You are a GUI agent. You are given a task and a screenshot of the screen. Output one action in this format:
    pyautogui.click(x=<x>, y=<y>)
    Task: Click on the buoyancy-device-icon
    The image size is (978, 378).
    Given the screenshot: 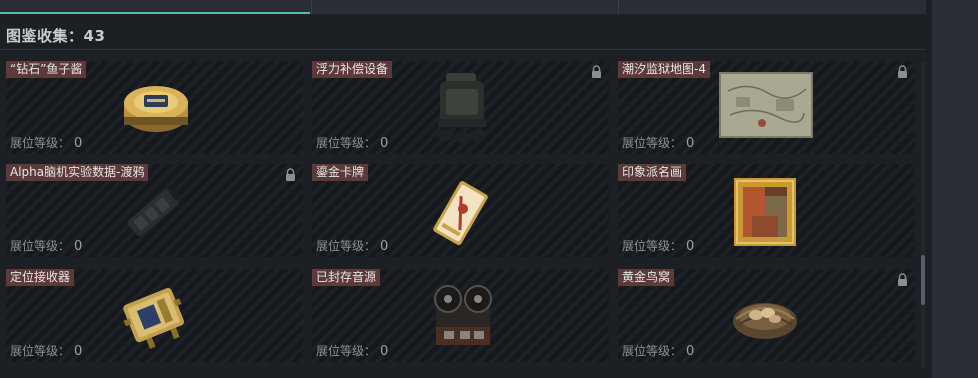 What is the action you would take?
    pyautogui.click(x=462, y=108)
    